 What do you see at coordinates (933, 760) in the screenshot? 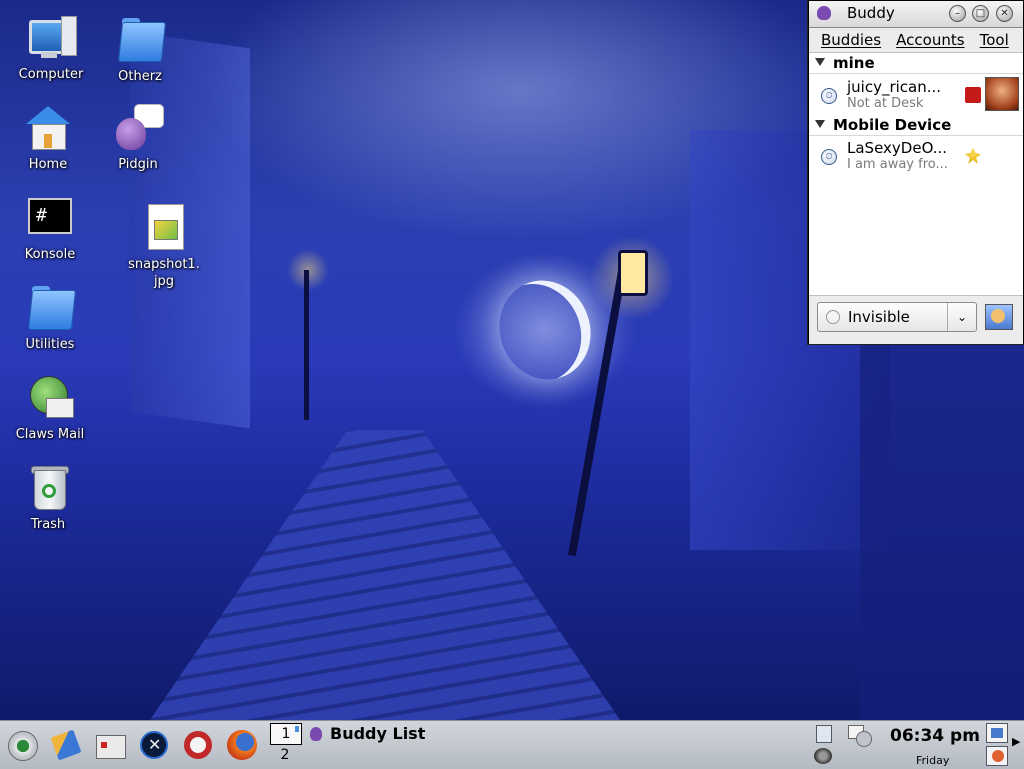
I see `clock-day: Friday` at bounding box center [933, 760].